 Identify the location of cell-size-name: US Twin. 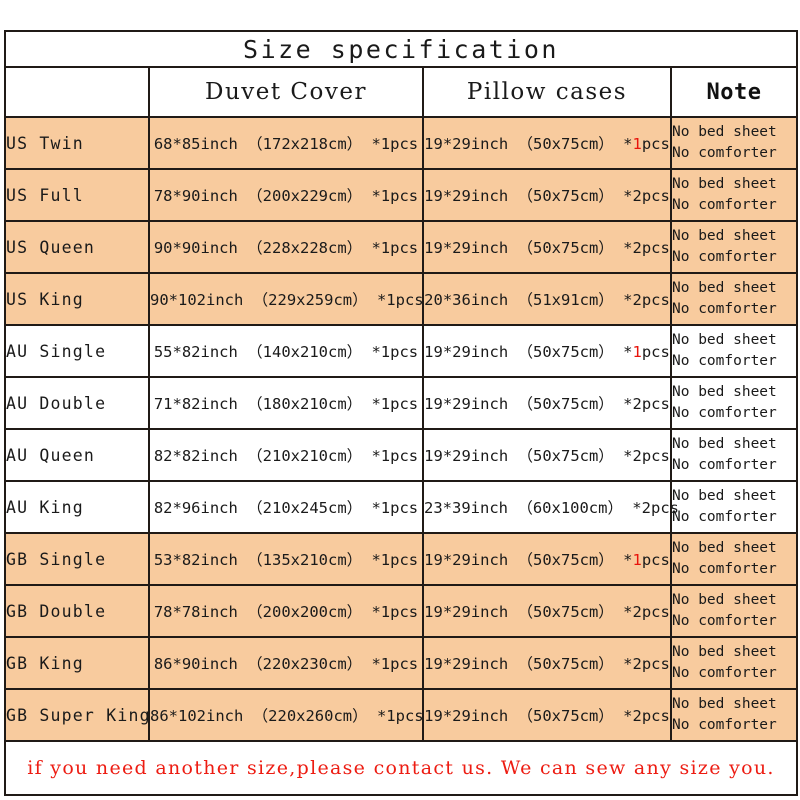
(77, 143).